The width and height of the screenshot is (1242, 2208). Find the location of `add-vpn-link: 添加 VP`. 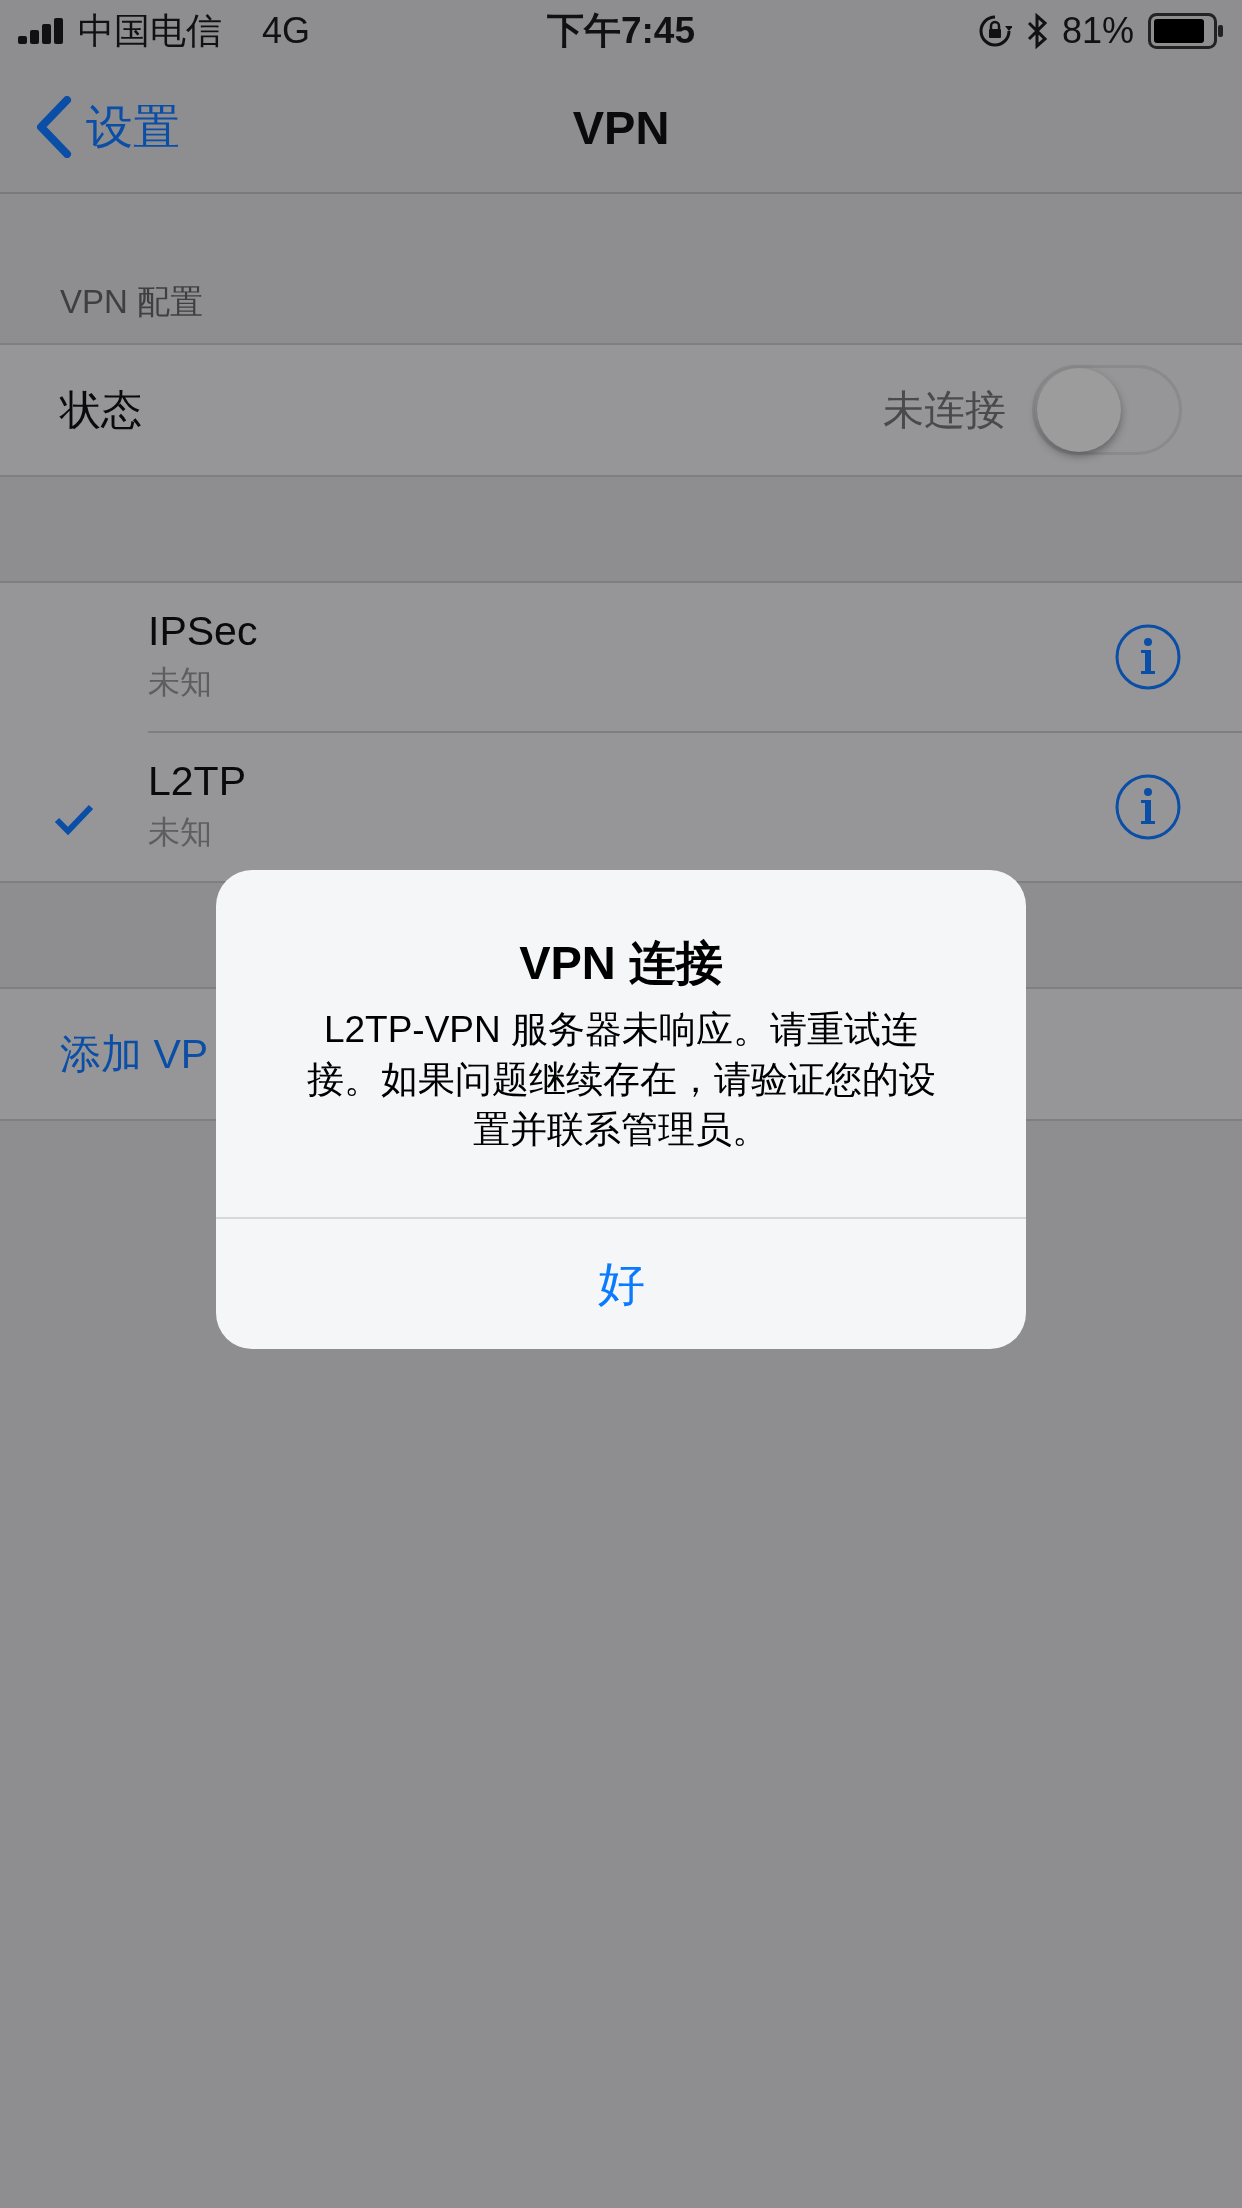

add-vpn-link: 添加 VP is located at coordinates (134, 1054).